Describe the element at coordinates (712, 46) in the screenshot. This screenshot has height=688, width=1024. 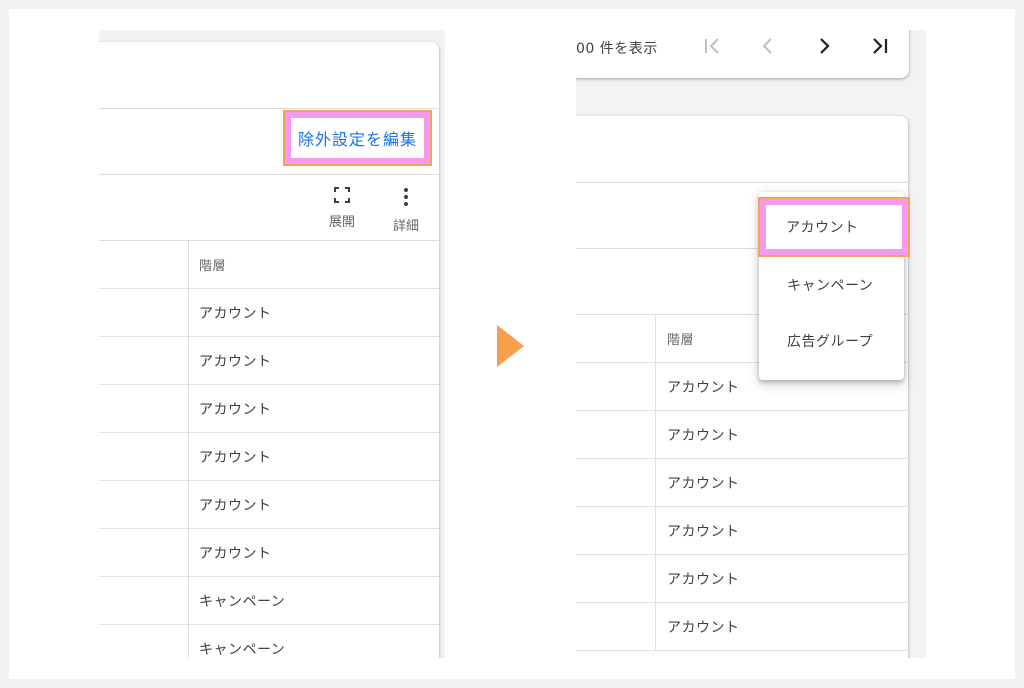
I see `first-page-icon` at that location.